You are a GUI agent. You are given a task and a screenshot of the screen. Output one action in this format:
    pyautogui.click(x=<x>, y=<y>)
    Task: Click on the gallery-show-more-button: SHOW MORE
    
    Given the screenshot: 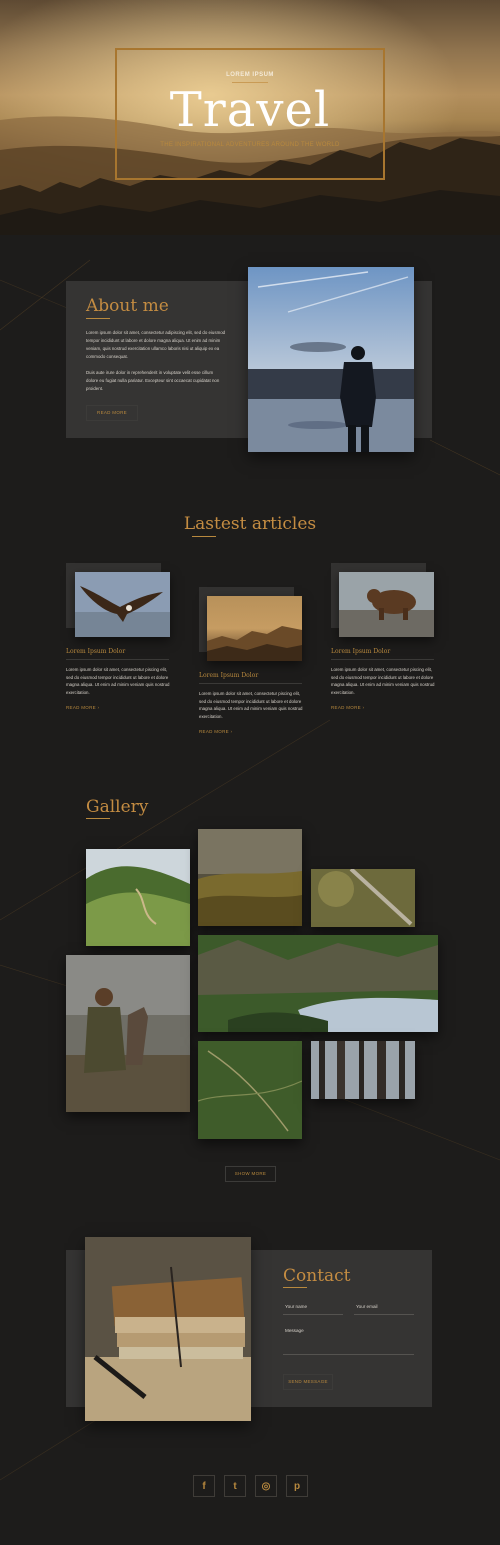 What is the action you would take?
    pyautogui.click(x=250, y=1174)
    